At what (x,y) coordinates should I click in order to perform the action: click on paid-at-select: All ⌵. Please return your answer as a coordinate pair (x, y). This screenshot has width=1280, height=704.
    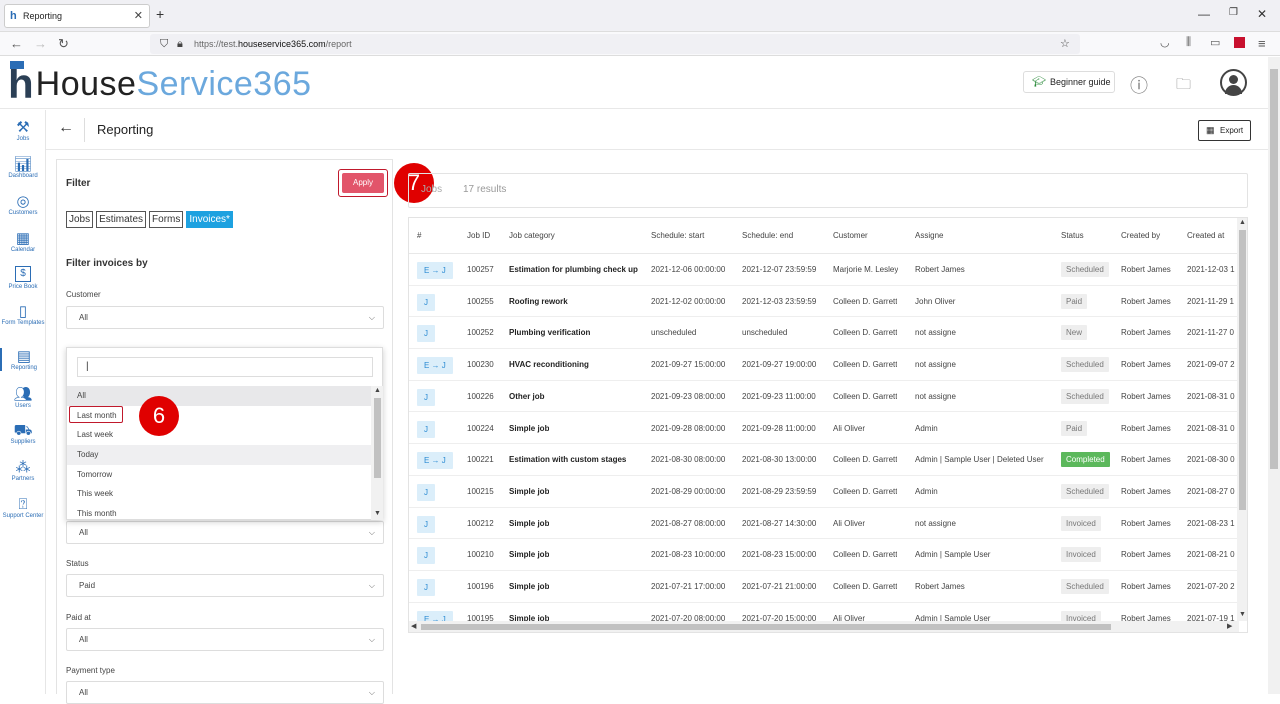
    Looking at the image, I should click on (225, 639).